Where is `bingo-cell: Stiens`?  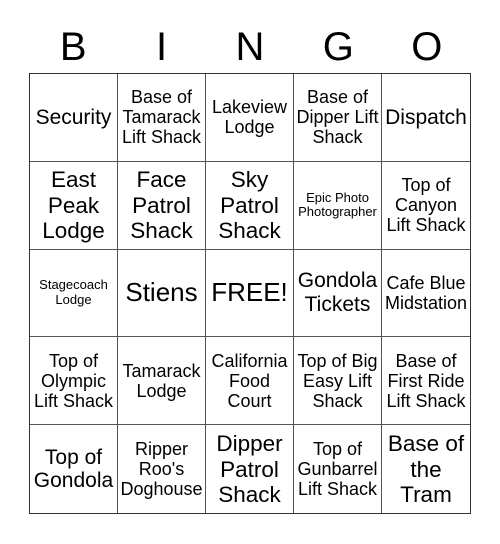 bingo-cell: Stiens is located at coordinates (162, 293).